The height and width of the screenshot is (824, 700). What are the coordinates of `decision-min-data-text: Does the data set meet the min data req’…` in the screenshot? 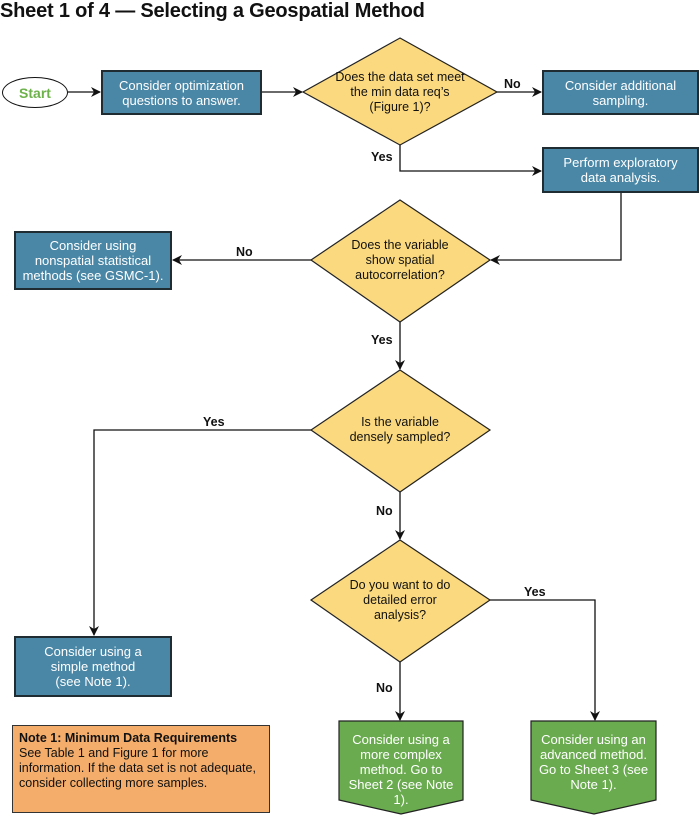 It's located at (400, 91).